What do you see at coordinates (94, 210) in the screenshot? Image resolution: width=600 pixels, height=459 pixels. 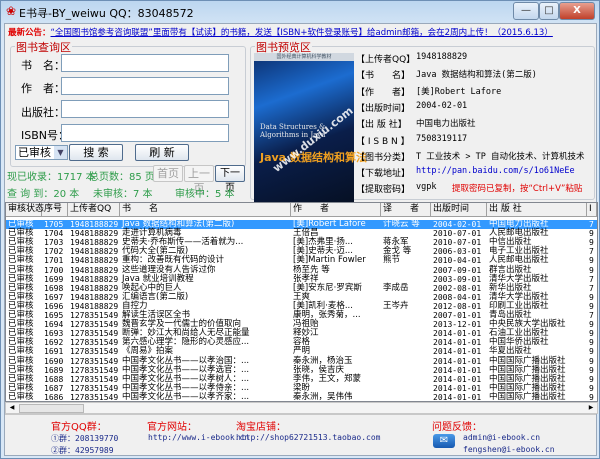 I see `column-header: 上传者QQ` at bounding box center [94, 210].